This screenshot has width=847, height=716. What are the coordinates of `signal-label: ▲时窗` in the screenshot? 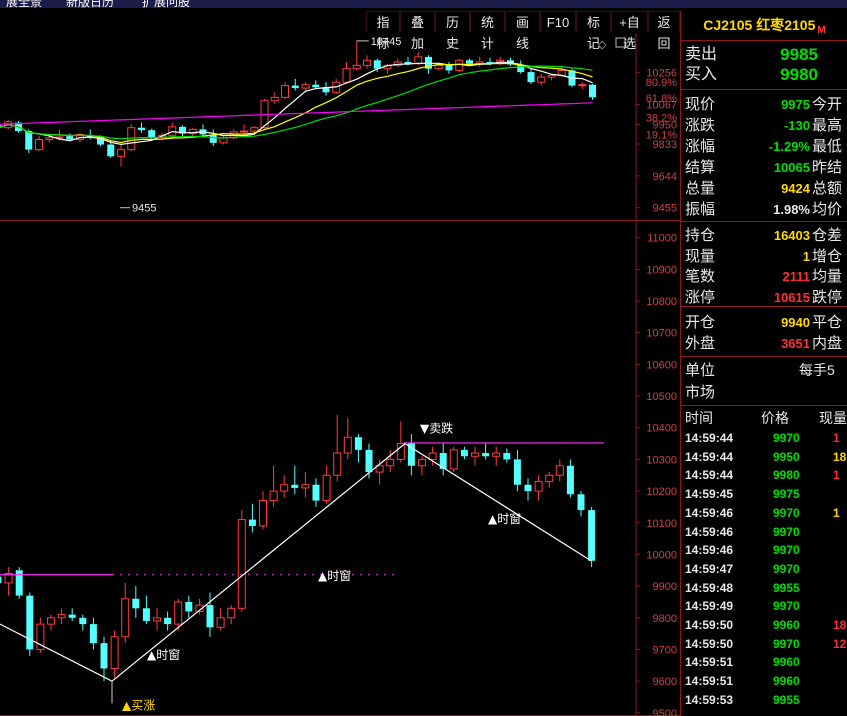 It's located at (334, 576).